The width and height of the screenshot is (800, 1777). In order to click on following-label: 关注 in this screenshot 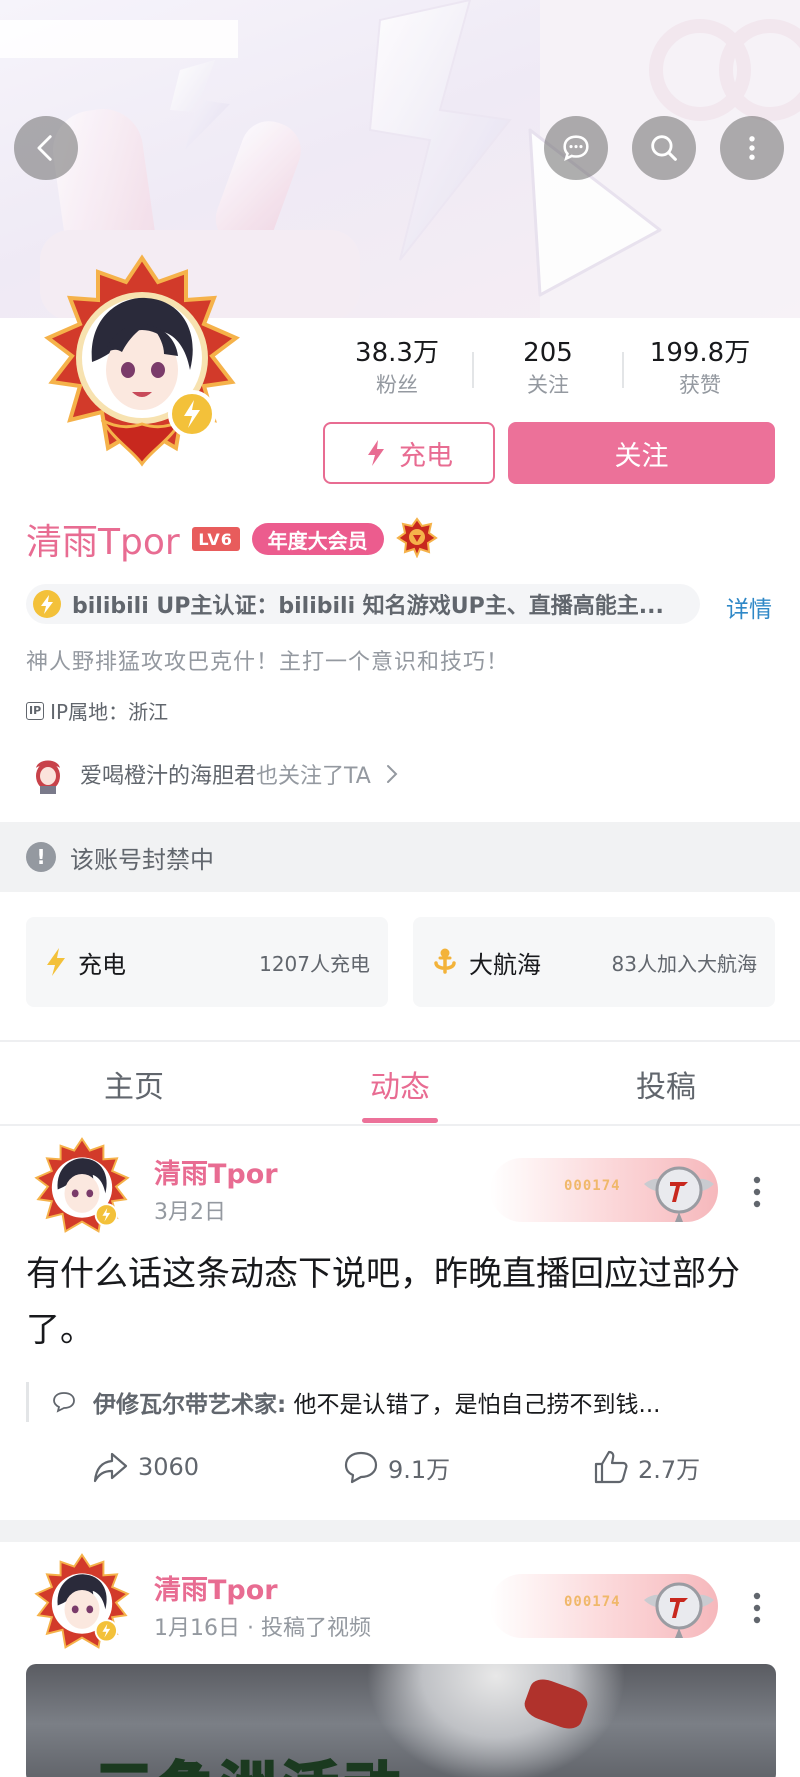, I will do `click(548, 385)`.